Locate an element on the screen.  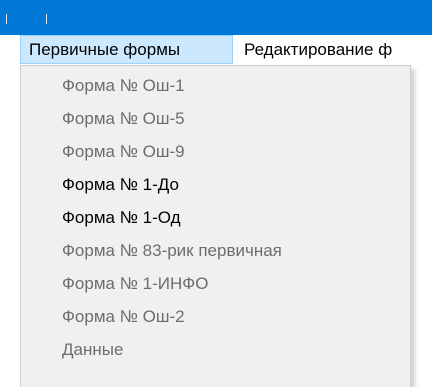
dropdown-item-form-1-od: Форма № 1-Од is located at coordinates (215, 217).